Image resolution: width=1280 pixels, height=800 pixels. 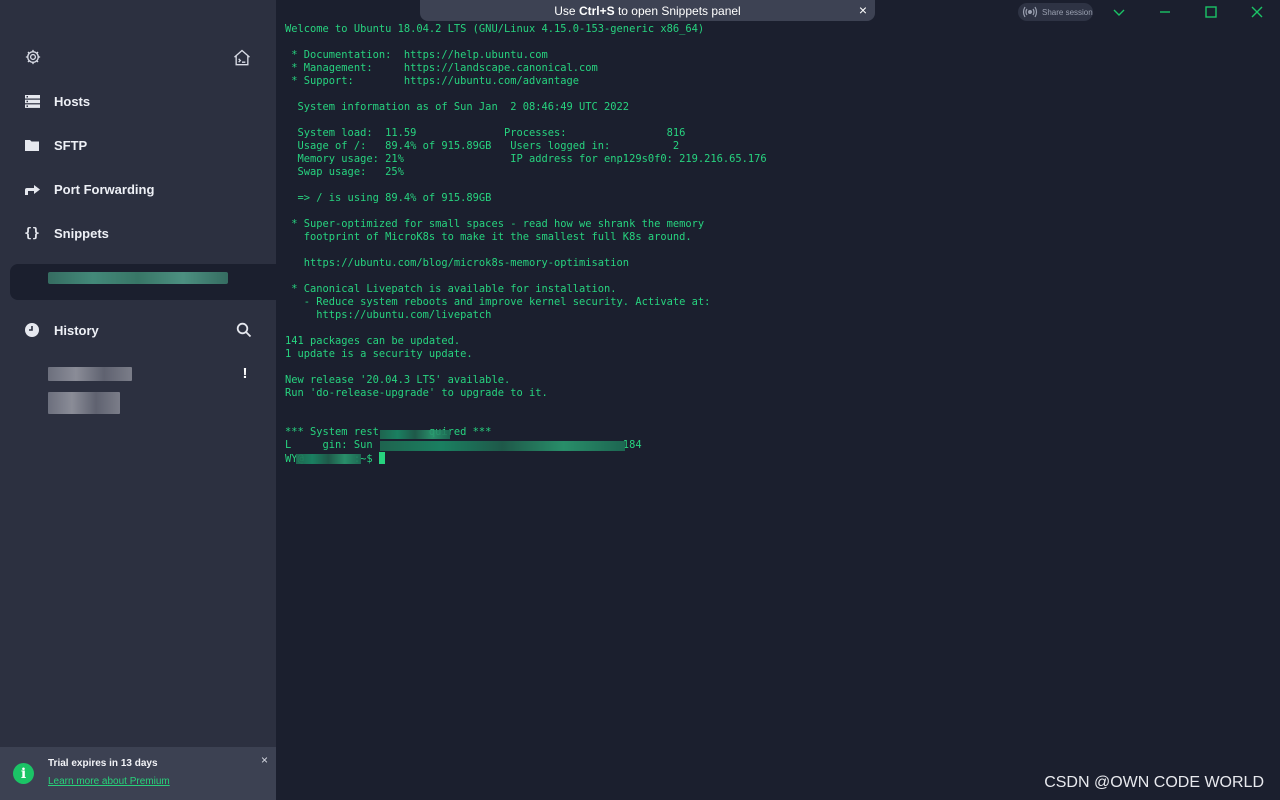 What do you see at coordinates (33, 57) in the screenshot?
I see `gear-icon` at bounding box center [33, 57].